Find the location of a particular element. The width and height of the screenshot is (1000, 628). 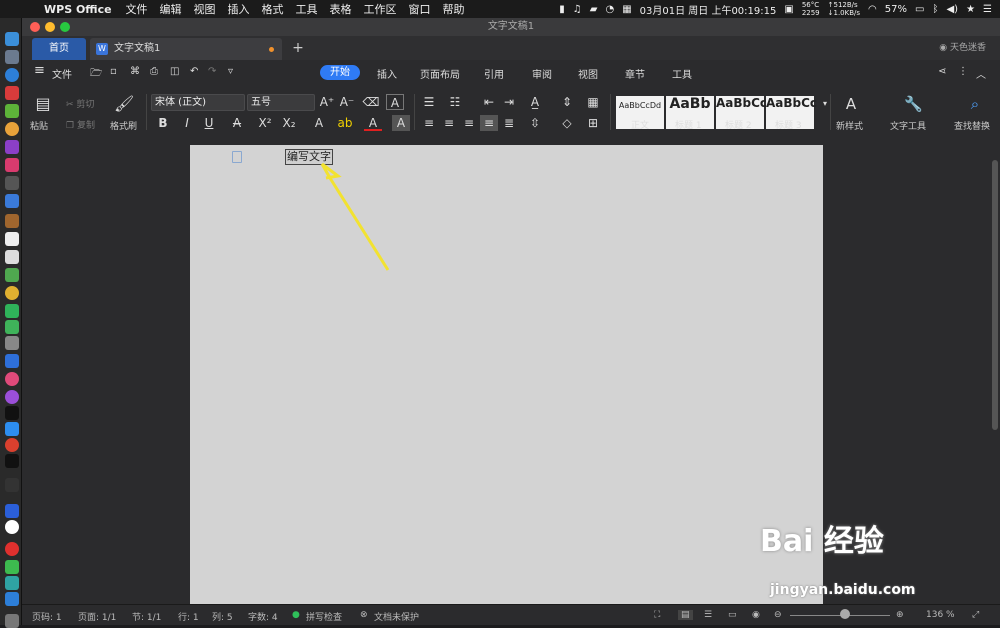

menu-file: 文件 is located at coordinates (137, 9).